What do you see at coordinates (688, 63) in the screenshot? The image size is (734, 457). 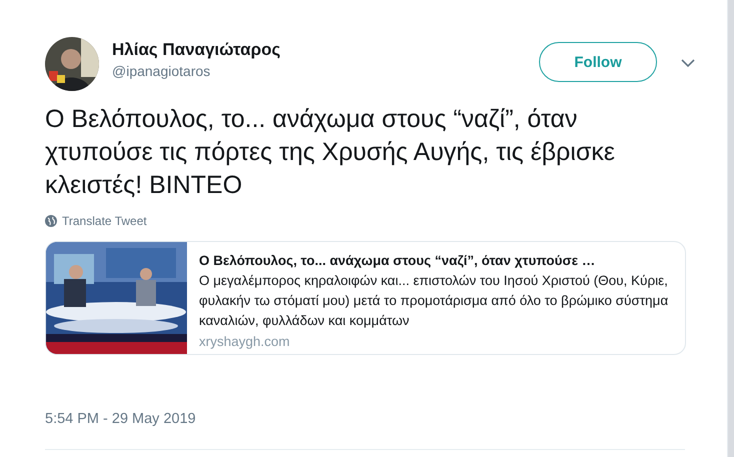 I see `chevron-down-icon` at bounding box center [688, 63].